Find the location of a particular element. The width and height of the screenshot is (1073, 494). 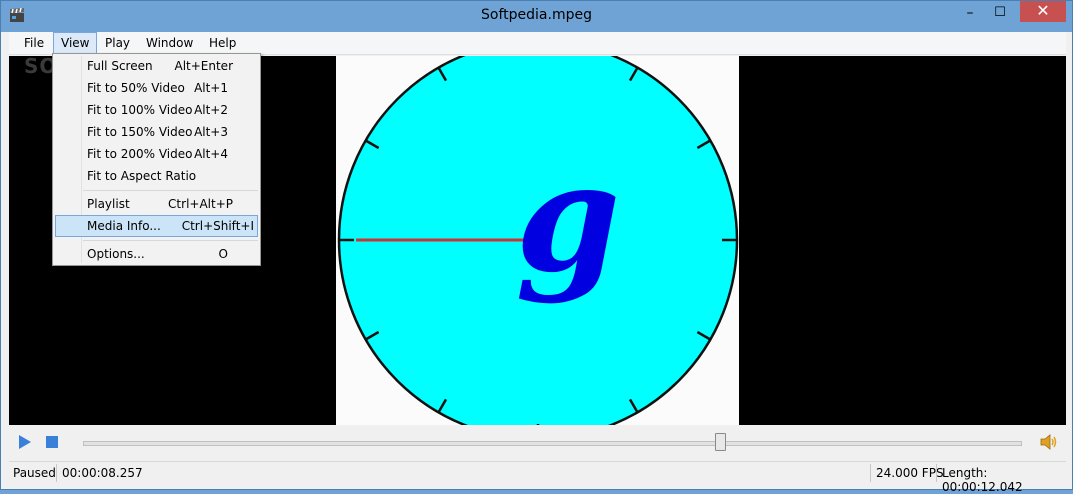

menu-item-full-screen: Full Screen Alt+Enter is located at coordinates (156, 66).